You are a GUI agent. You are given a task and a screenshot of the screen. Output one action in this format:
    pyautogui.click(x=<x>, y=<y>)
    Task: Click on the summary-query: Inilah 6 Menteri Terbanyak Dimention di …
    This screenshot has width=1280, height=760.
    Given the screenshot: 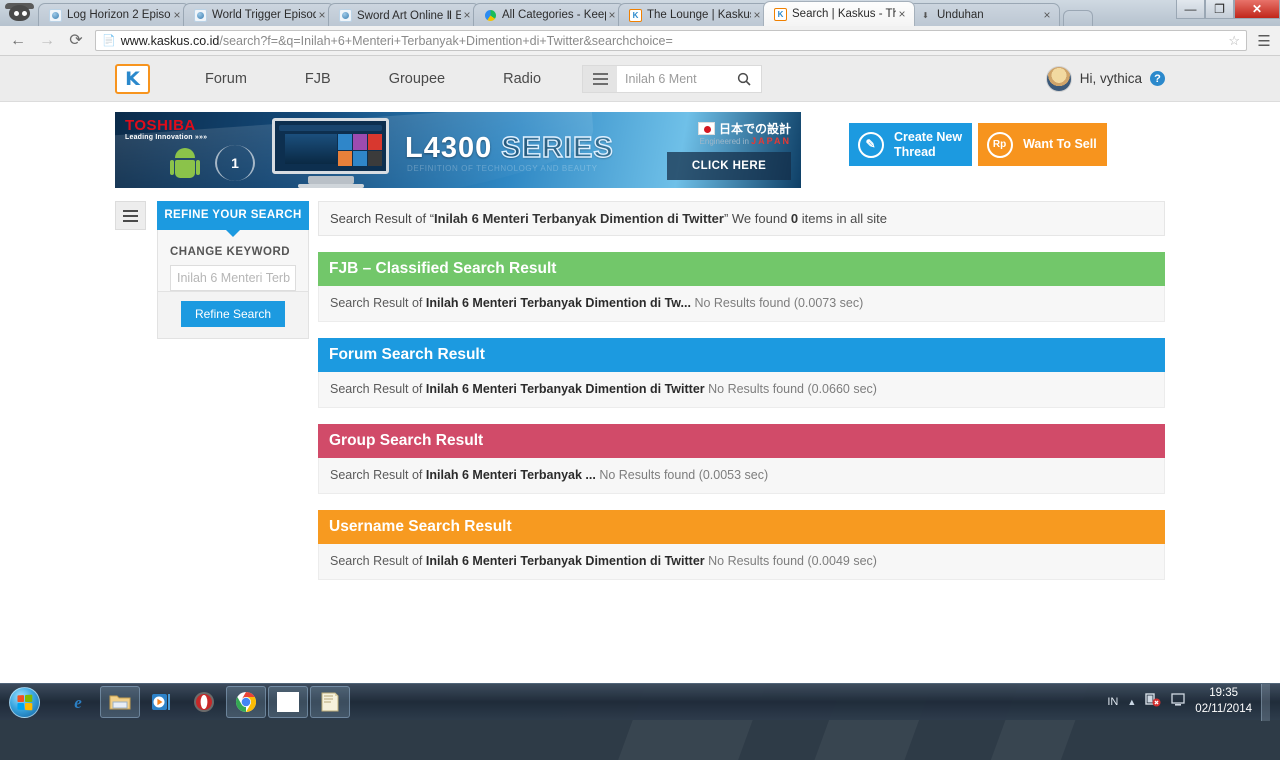 What is the action you would take?
    pyautogui.click(x=579, y=218)
    